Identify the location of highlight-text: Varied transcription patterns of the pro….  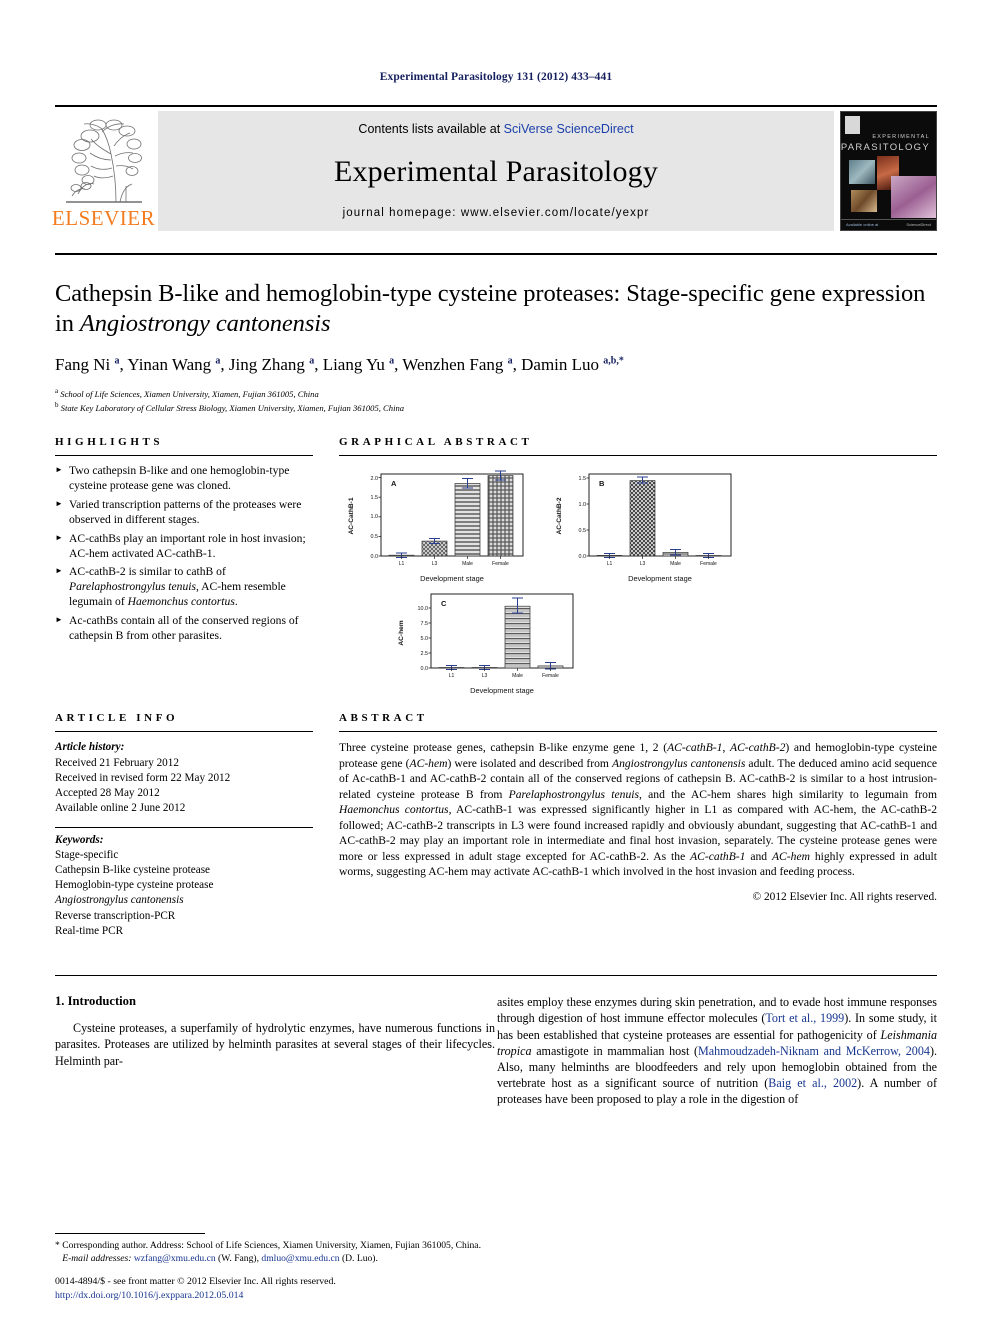
(185, 512).